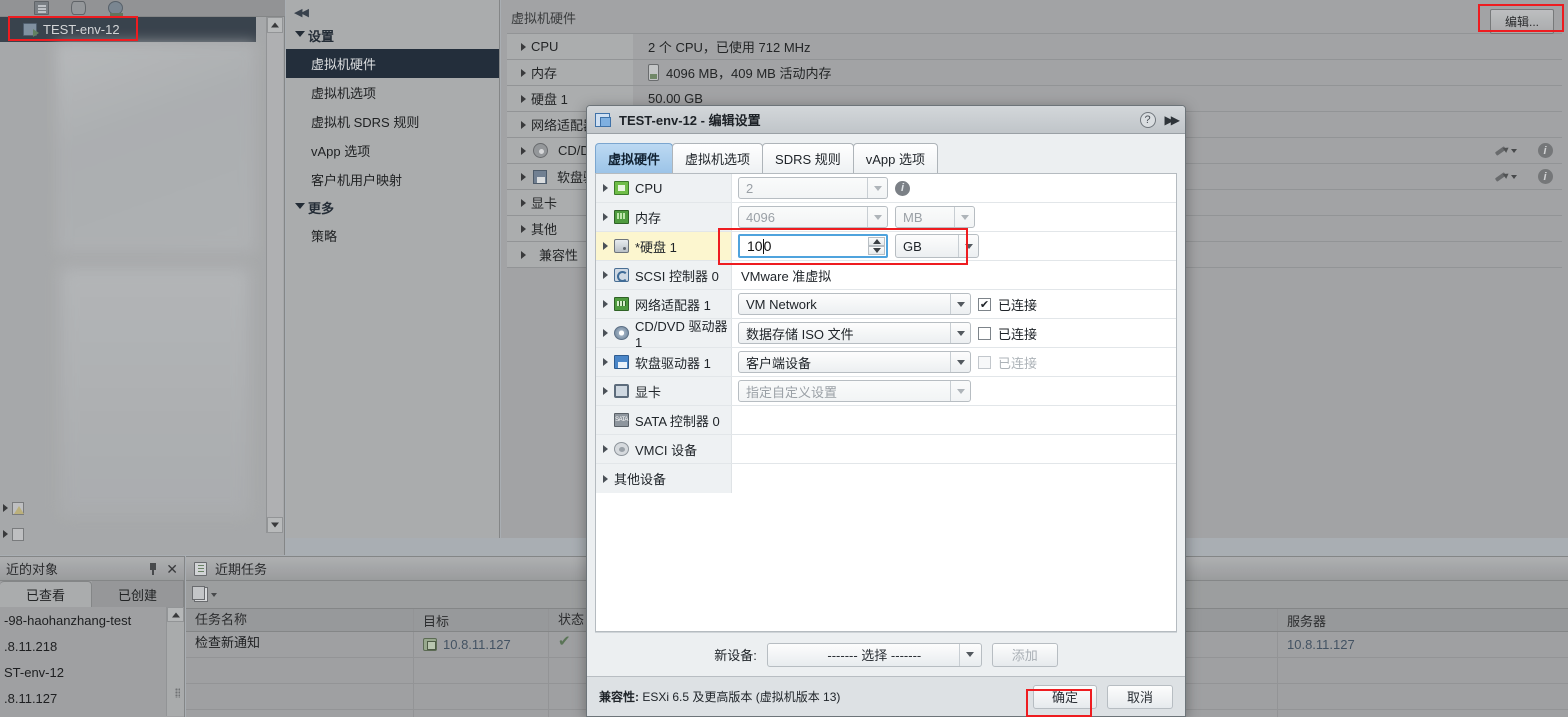  What do you see at coordinates (481, 620) in the screenshot?
I see `column-header-target: 目标` at bounding box center [481, 620].